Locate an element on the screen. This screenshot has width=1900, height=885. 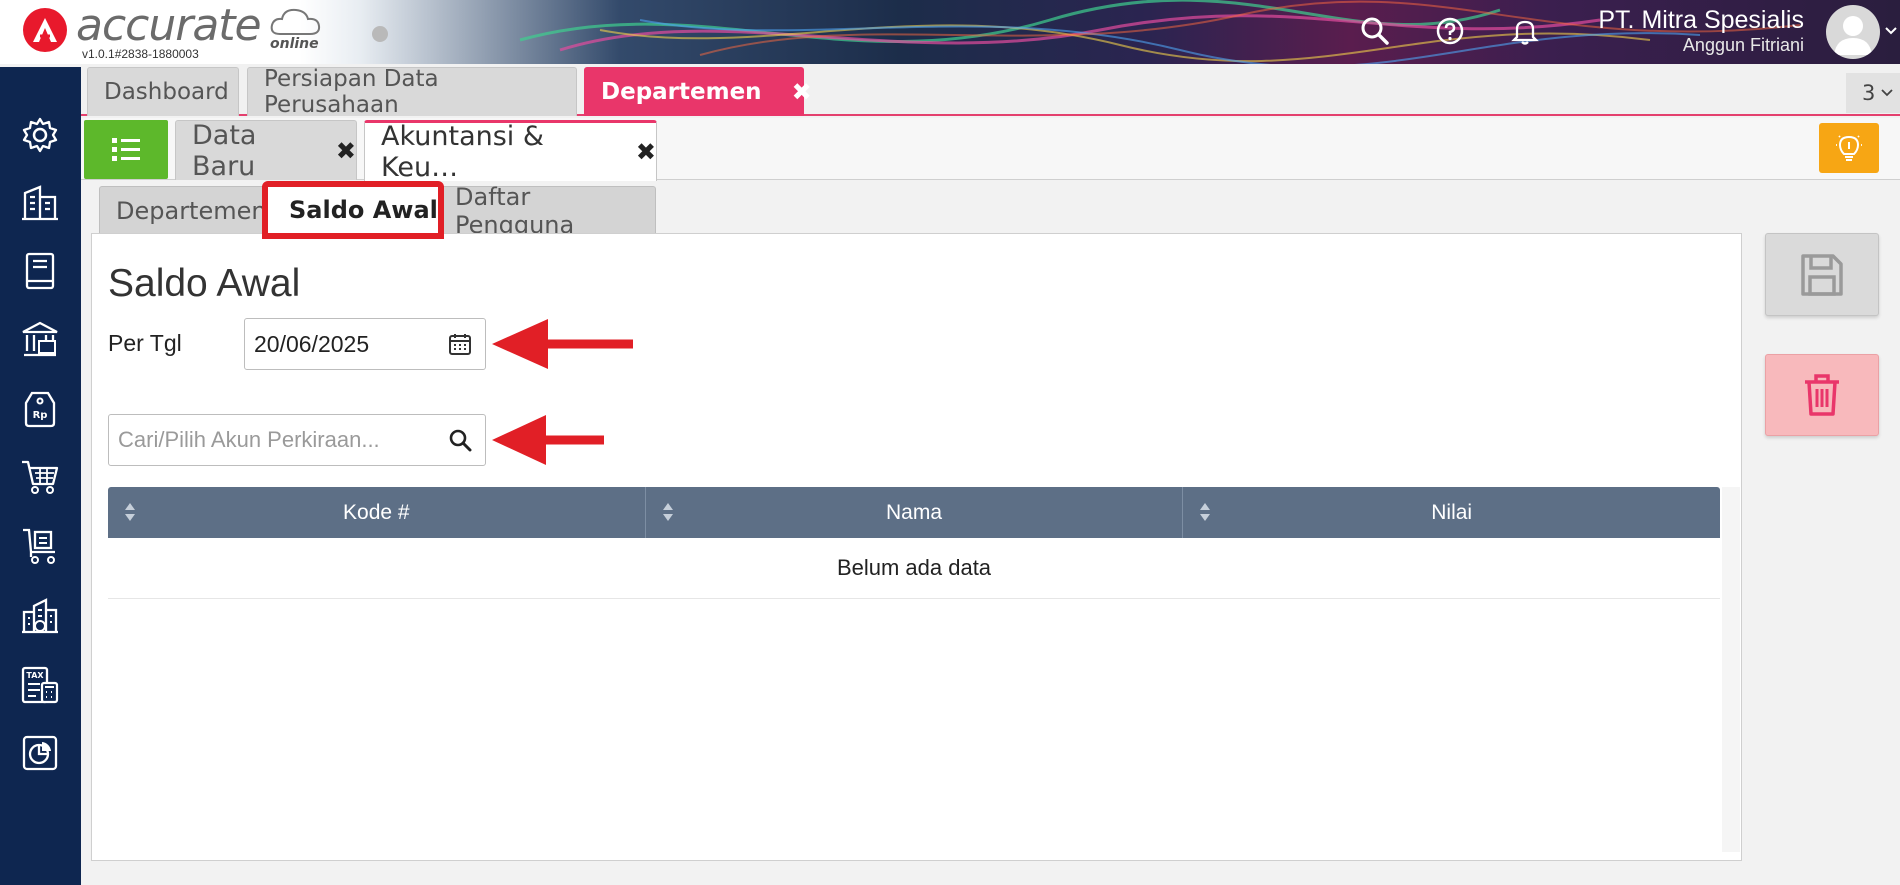
tax-calculator-icon: TAX is located at coordinates (40, 685).